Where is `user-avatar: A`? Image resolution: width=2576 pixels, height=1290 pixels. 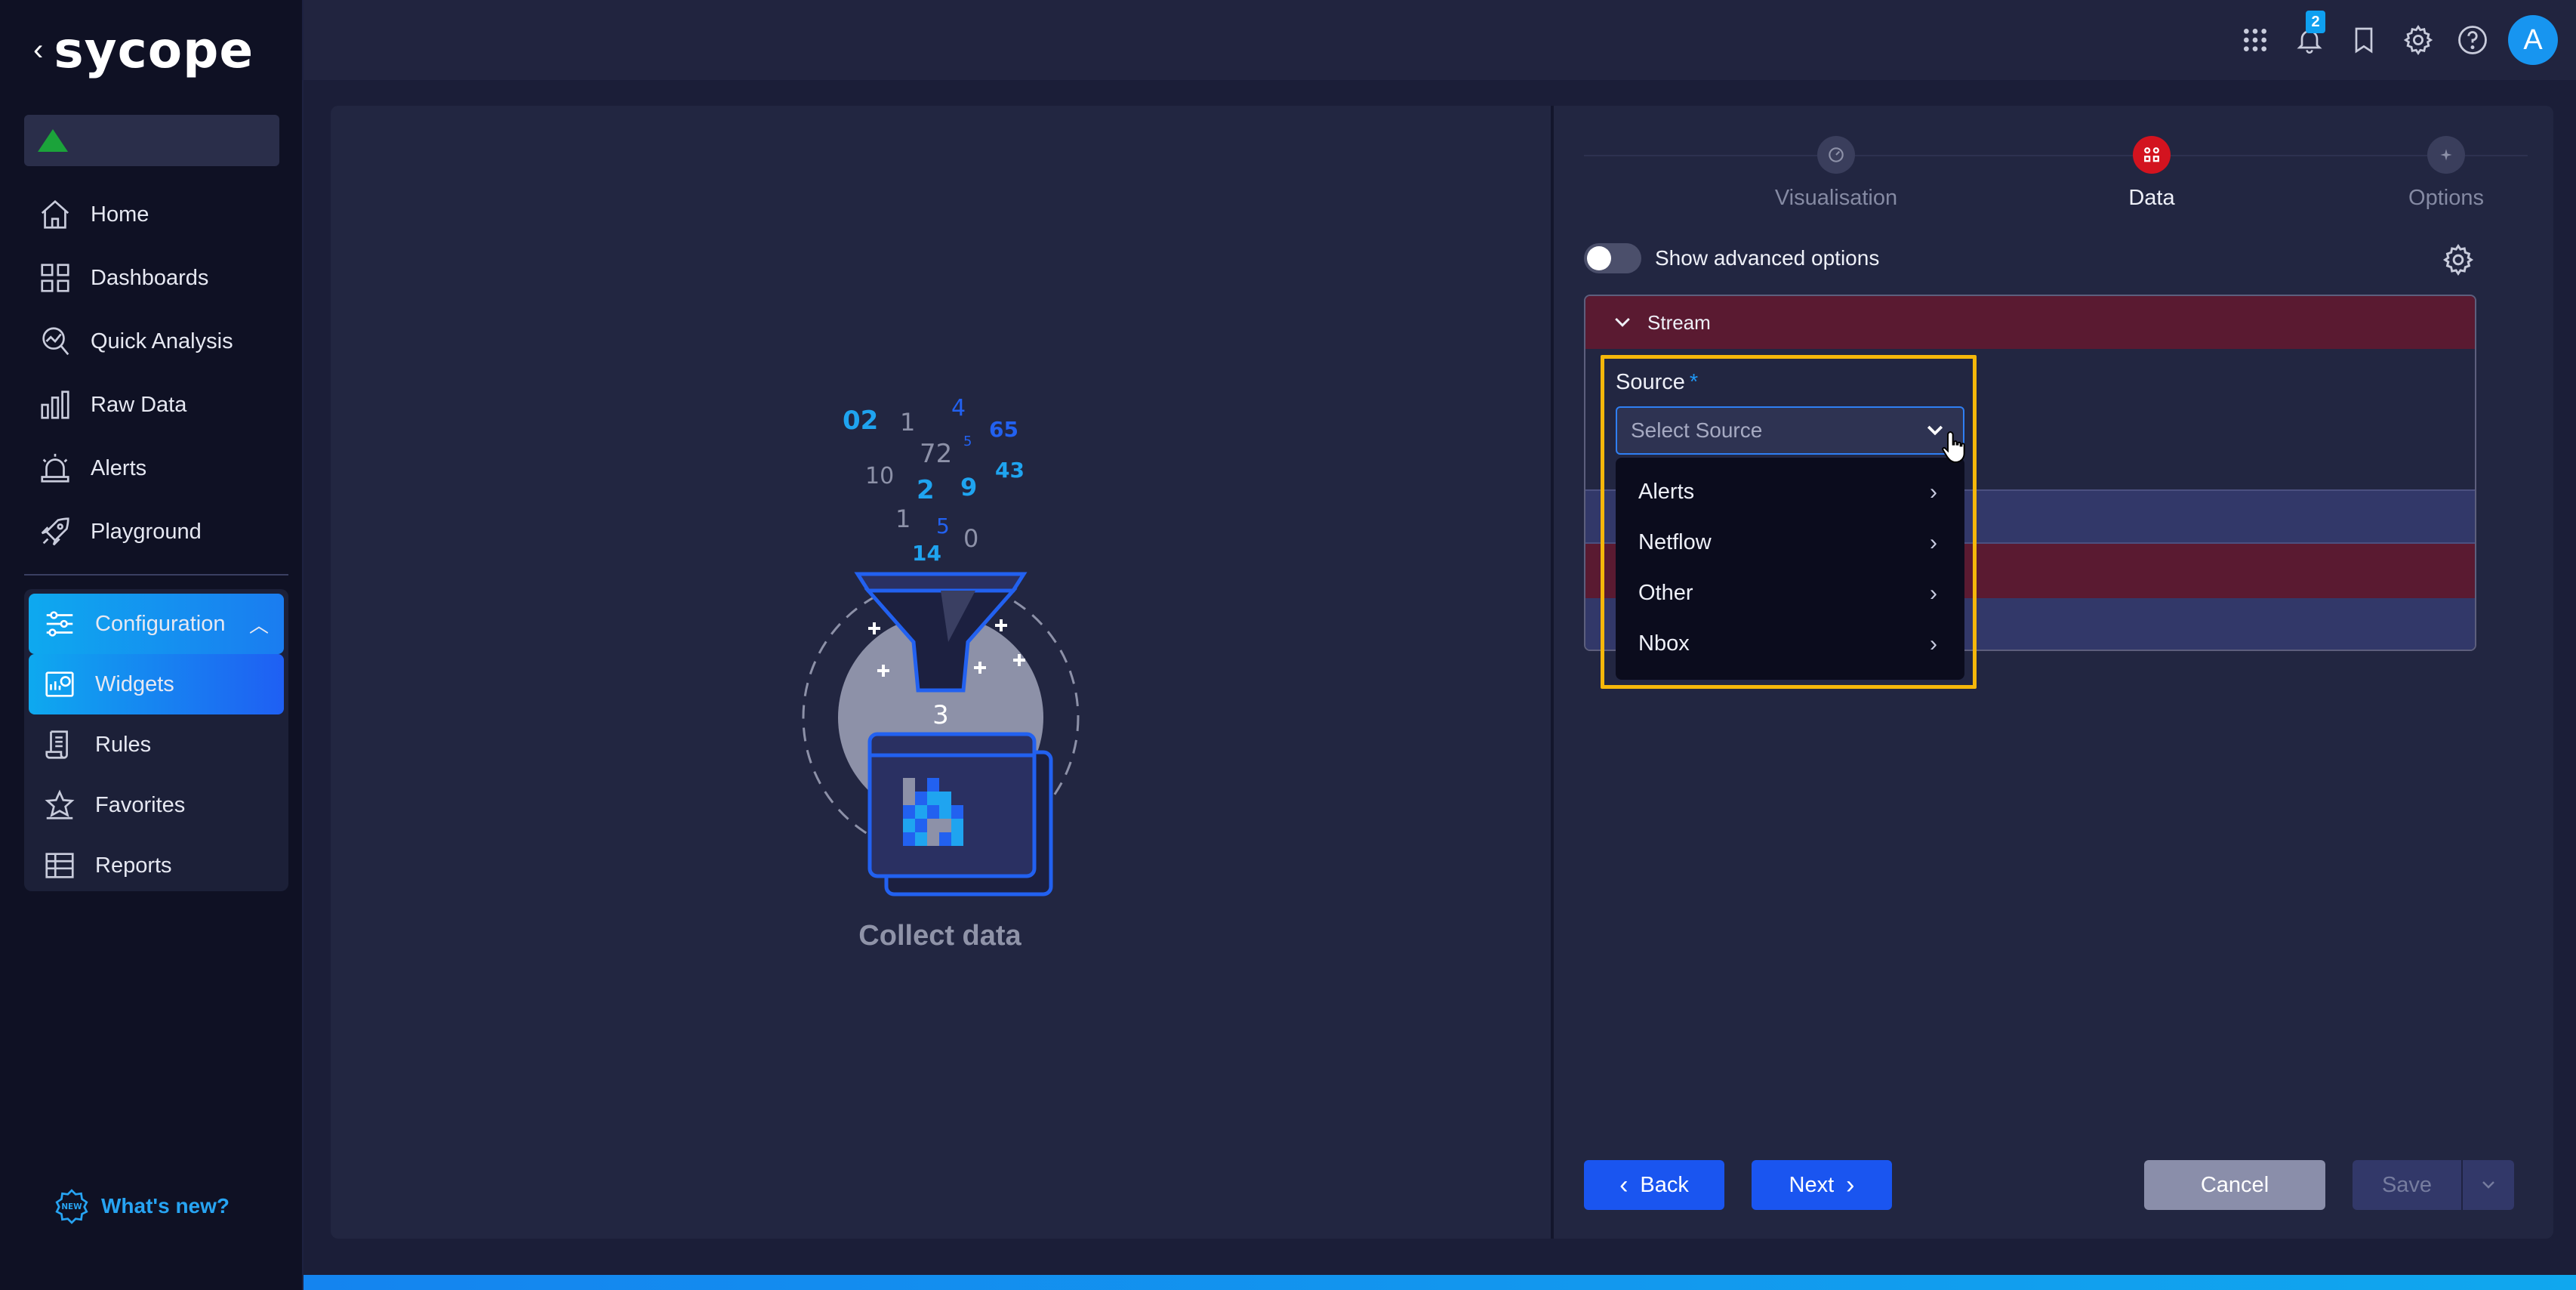
user-avatar: A is located at coordinates (2533, 40).